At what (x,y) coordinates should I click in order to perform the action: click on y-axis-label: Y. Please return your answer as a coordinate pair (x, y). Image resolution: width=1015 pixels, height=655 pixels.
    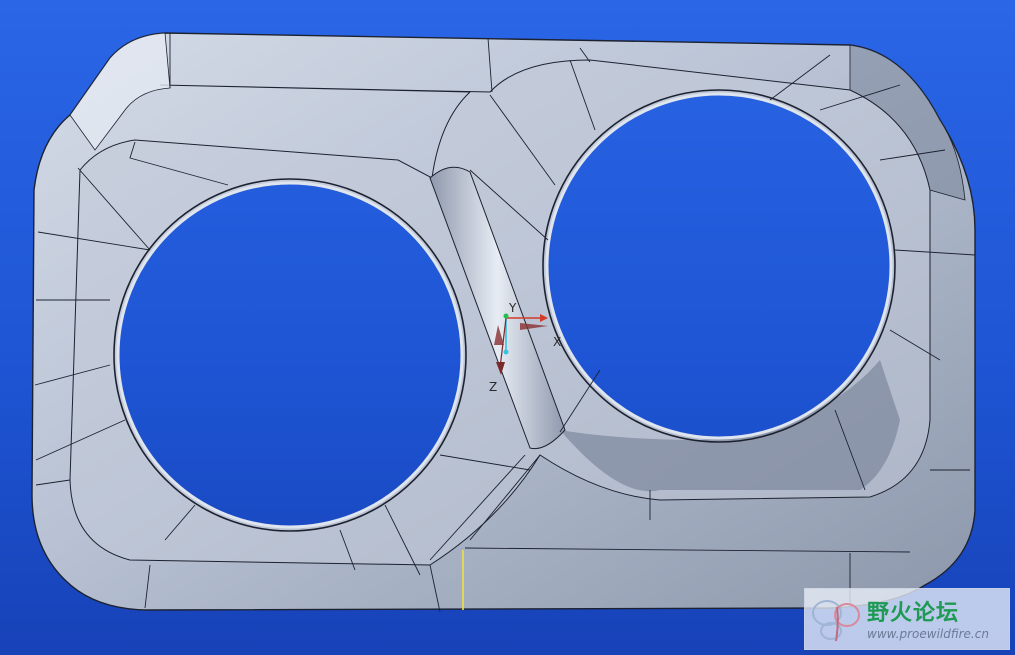
    Looking at the image, I should click on (512, 308).